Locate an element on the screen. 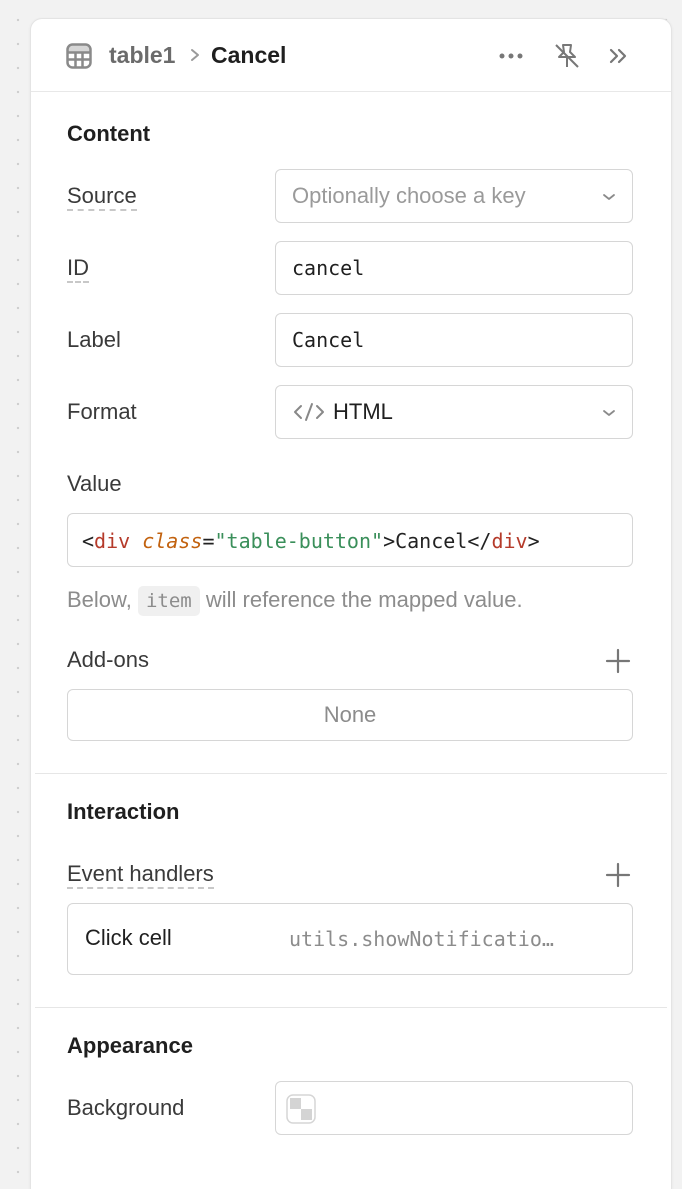 This screenshot has height=1189, width=682. background-label: Background is located at coordinates (126, 1107).